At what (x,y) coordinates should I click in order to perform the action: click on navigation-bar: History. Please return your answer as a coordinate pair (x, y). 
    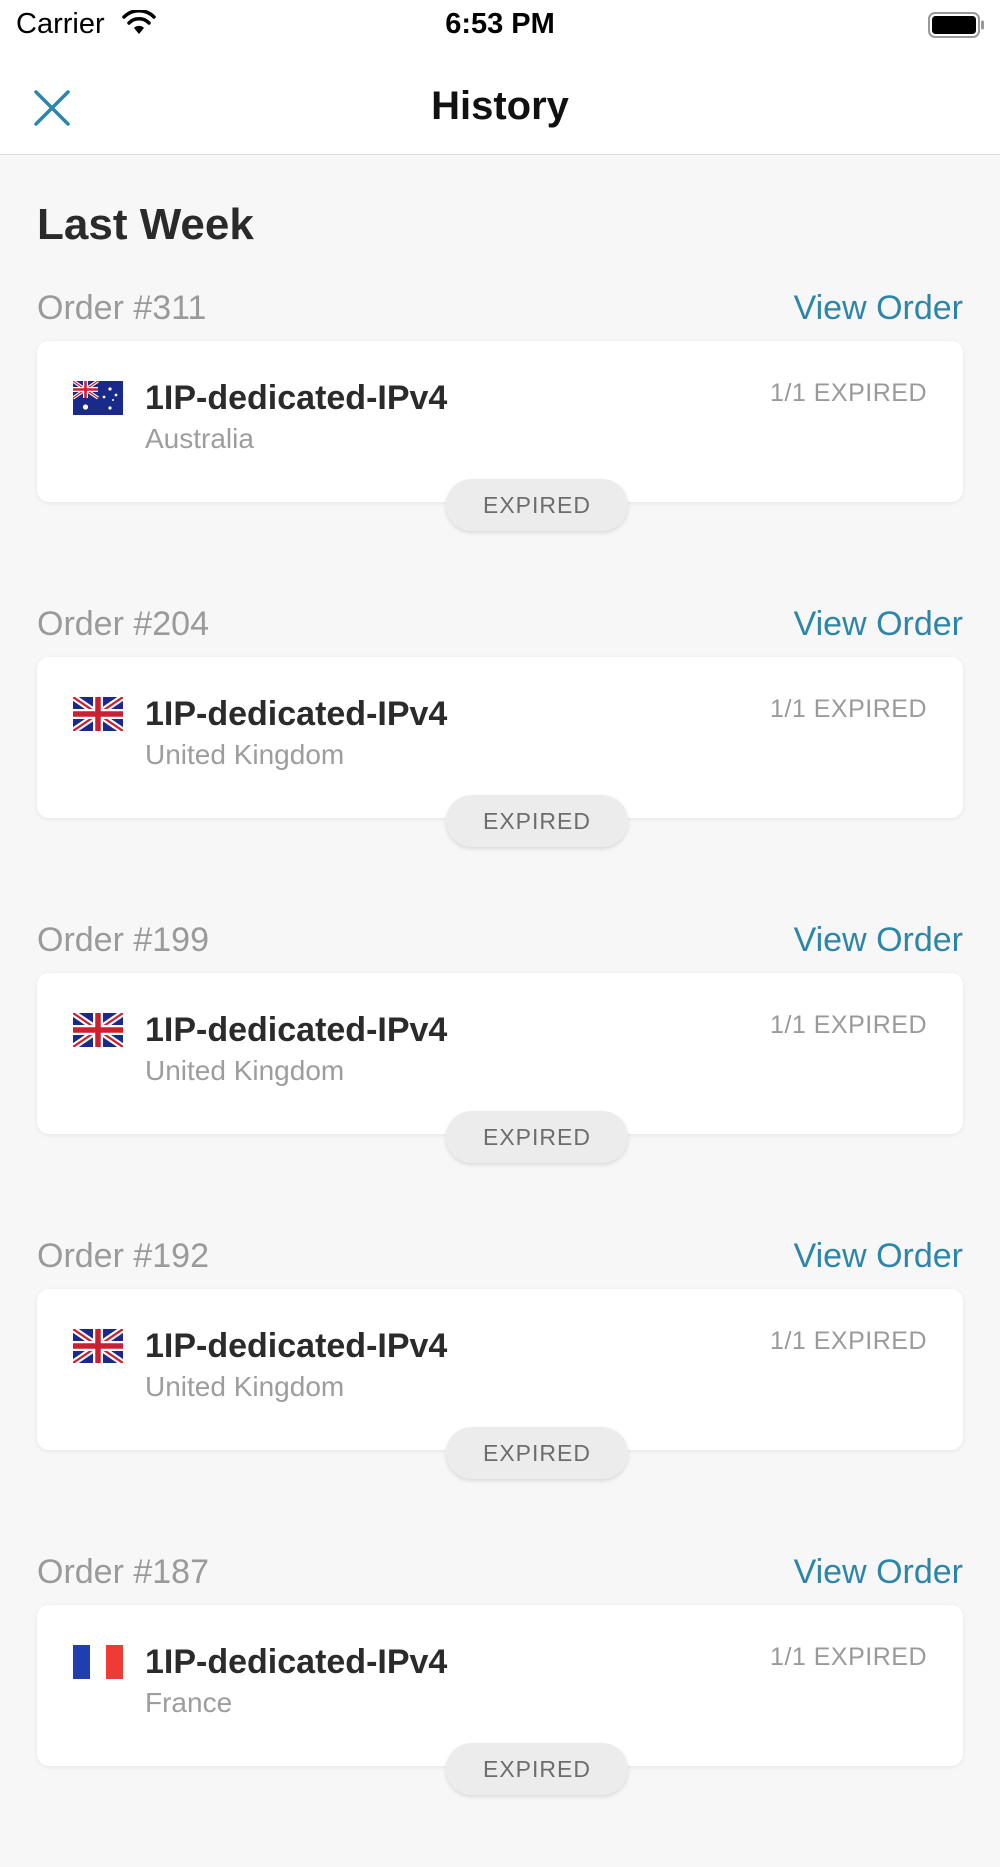
    Looking at the image, I should click on (500, 103).